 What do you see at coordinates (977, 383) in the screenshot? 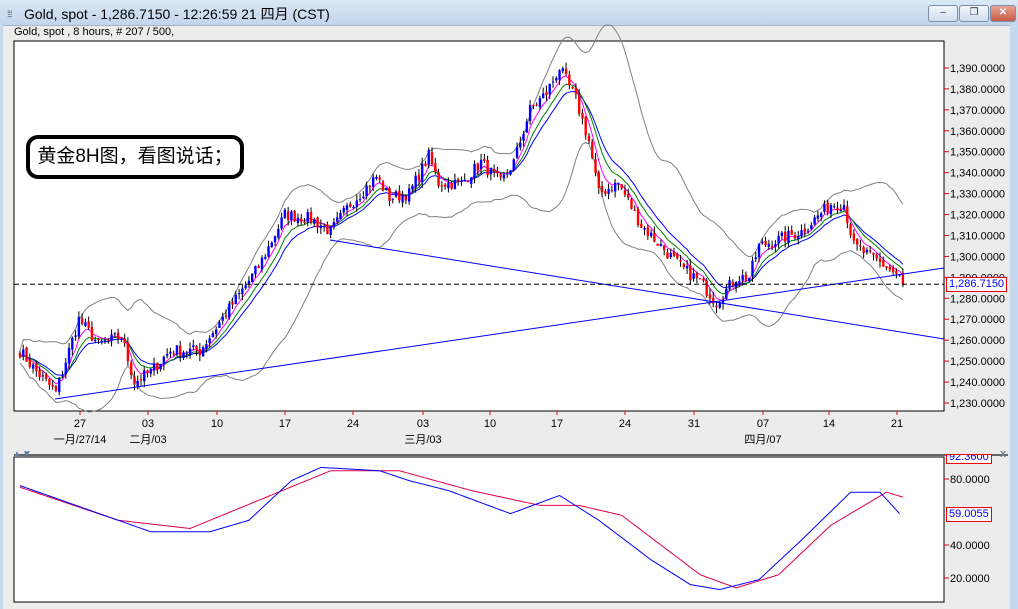
I see `y-tick-label: 1,240.0000` at bounding box center [977, 383].